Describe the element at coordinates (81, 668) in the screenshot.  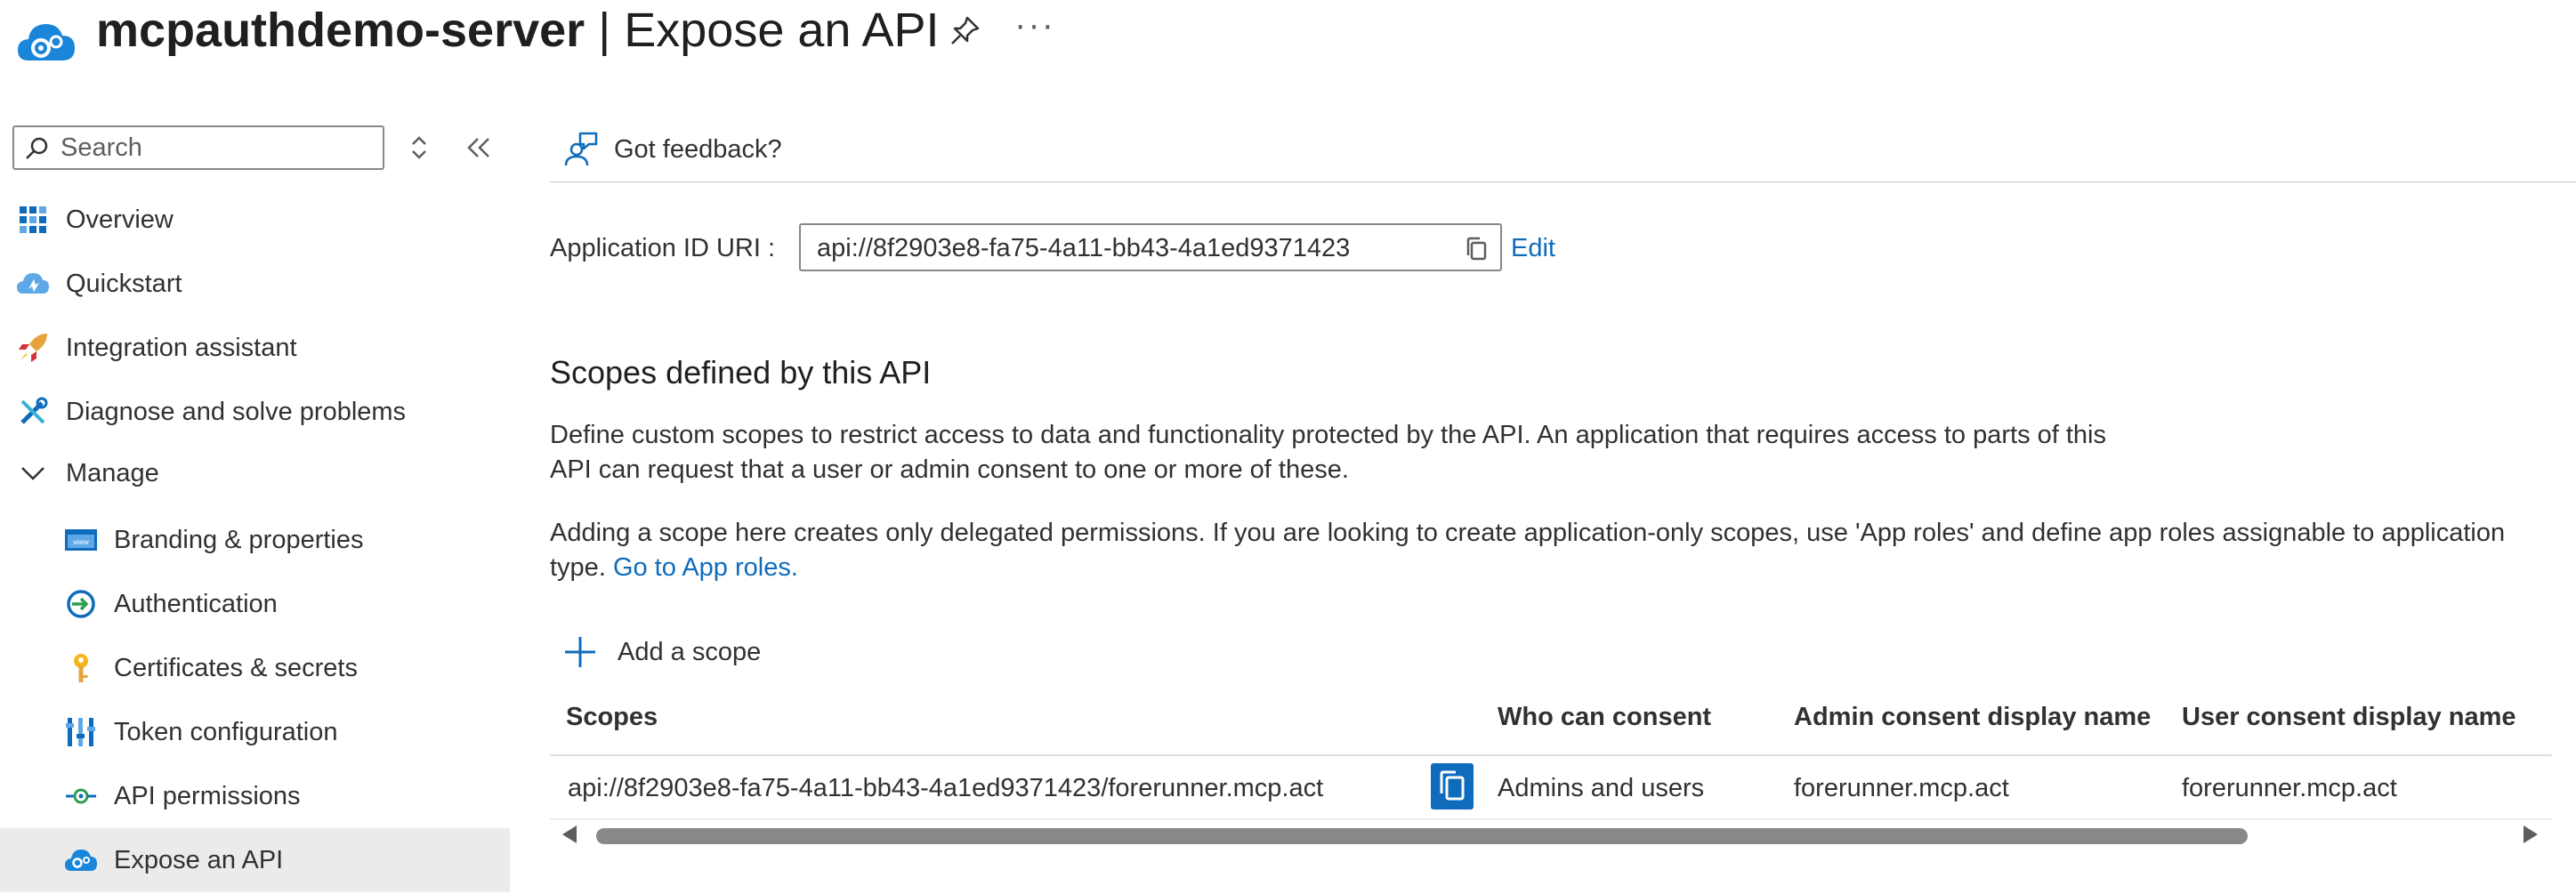
I see `key-icon` at that location.